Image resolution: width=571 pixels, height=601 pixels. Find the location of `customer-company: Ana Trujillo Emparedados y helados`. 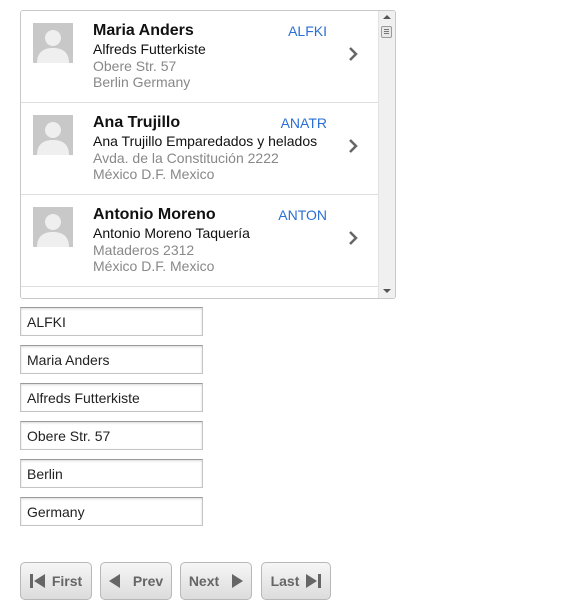

customer-company: Ana Trujillo Emparedados y helados is located at coordinates (205, 141).